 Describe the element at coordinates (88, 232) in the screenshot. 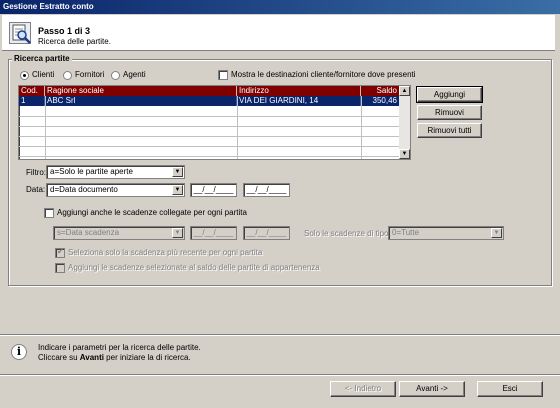

I see `due-date-type-value: s=Data scadenza` at that location.